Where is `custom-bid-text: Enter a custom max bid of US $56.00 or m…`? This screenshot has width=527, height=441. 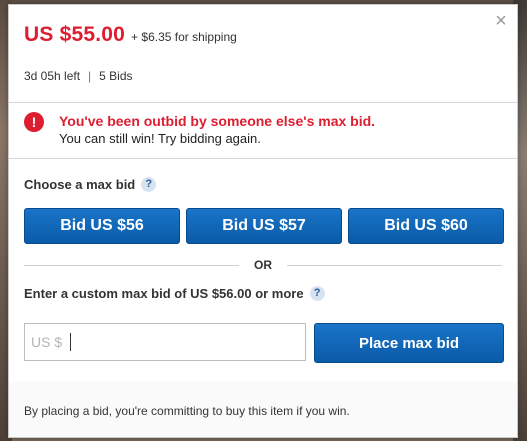 custom-bid-text: Enter a custom max bid of US $56.00 or m… is located at coordinates (164, 293).